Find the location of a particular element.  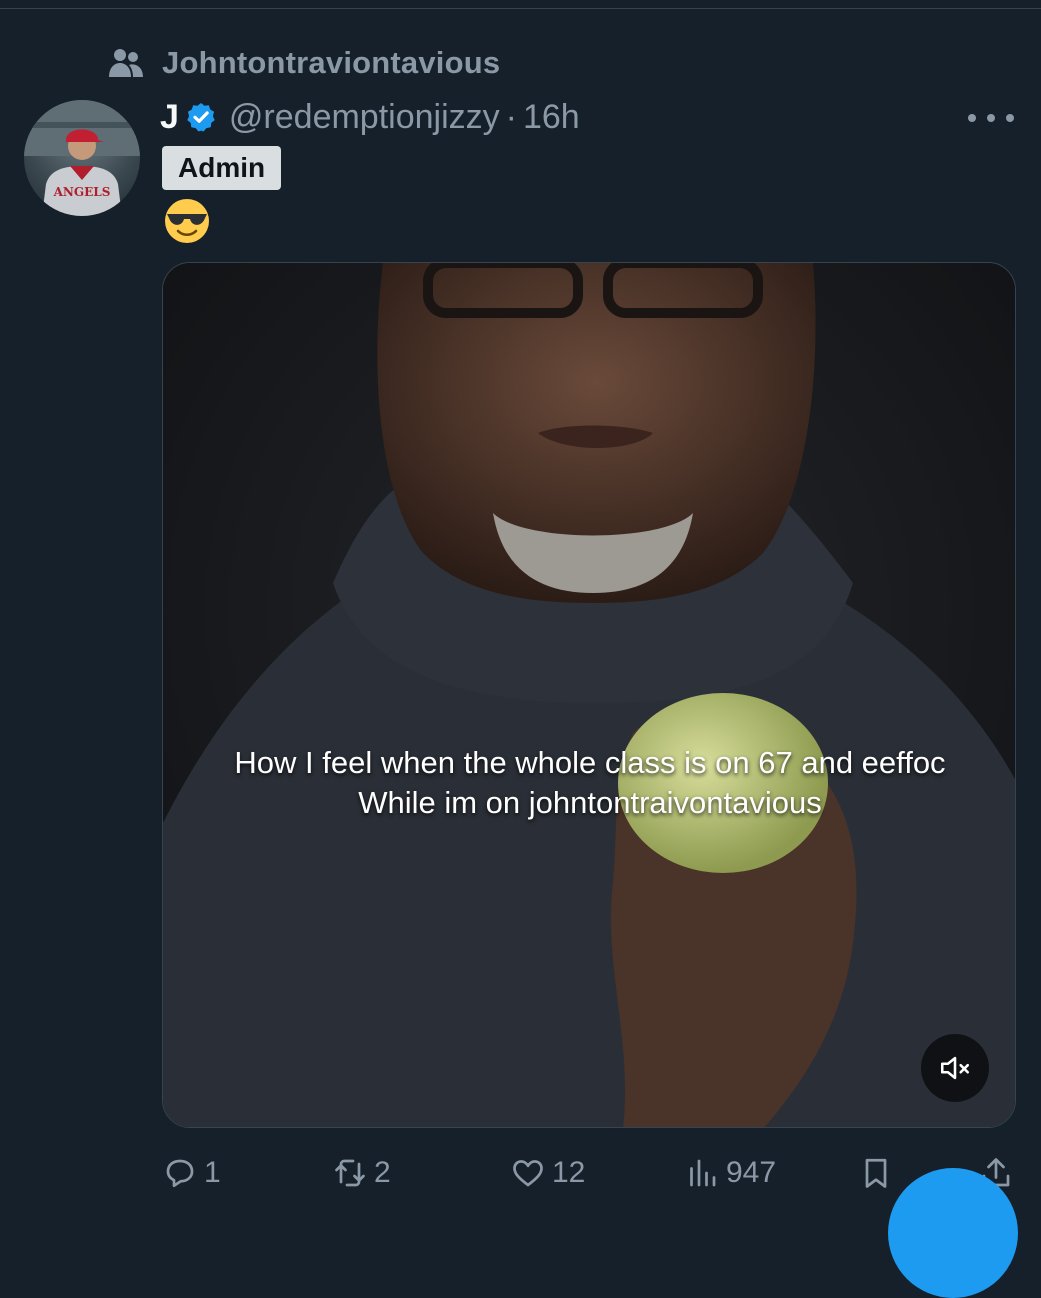

post-text is located at coordinates (187, 221).